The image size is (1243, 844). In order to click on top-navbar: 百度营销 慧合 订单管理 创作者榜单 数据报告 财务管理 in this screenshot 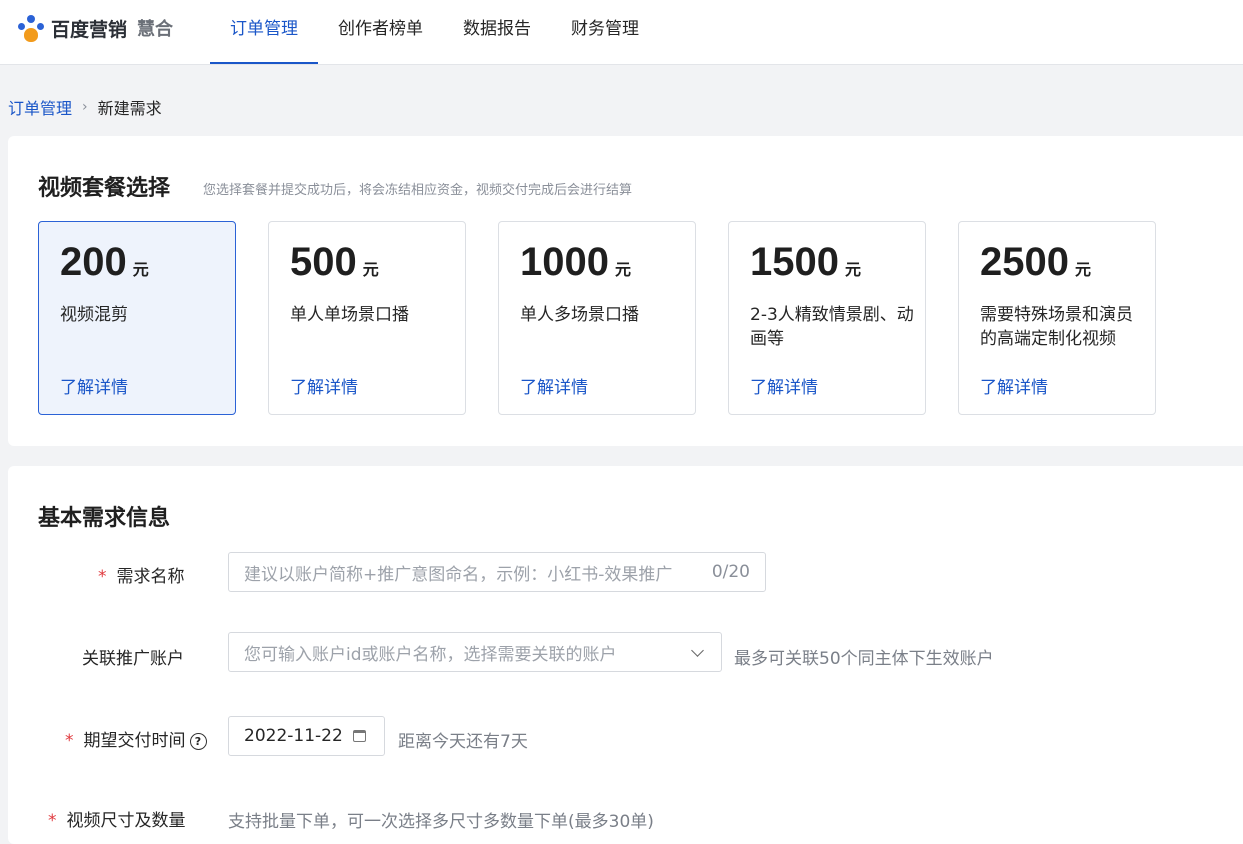, I will do `click(621, 32)`.